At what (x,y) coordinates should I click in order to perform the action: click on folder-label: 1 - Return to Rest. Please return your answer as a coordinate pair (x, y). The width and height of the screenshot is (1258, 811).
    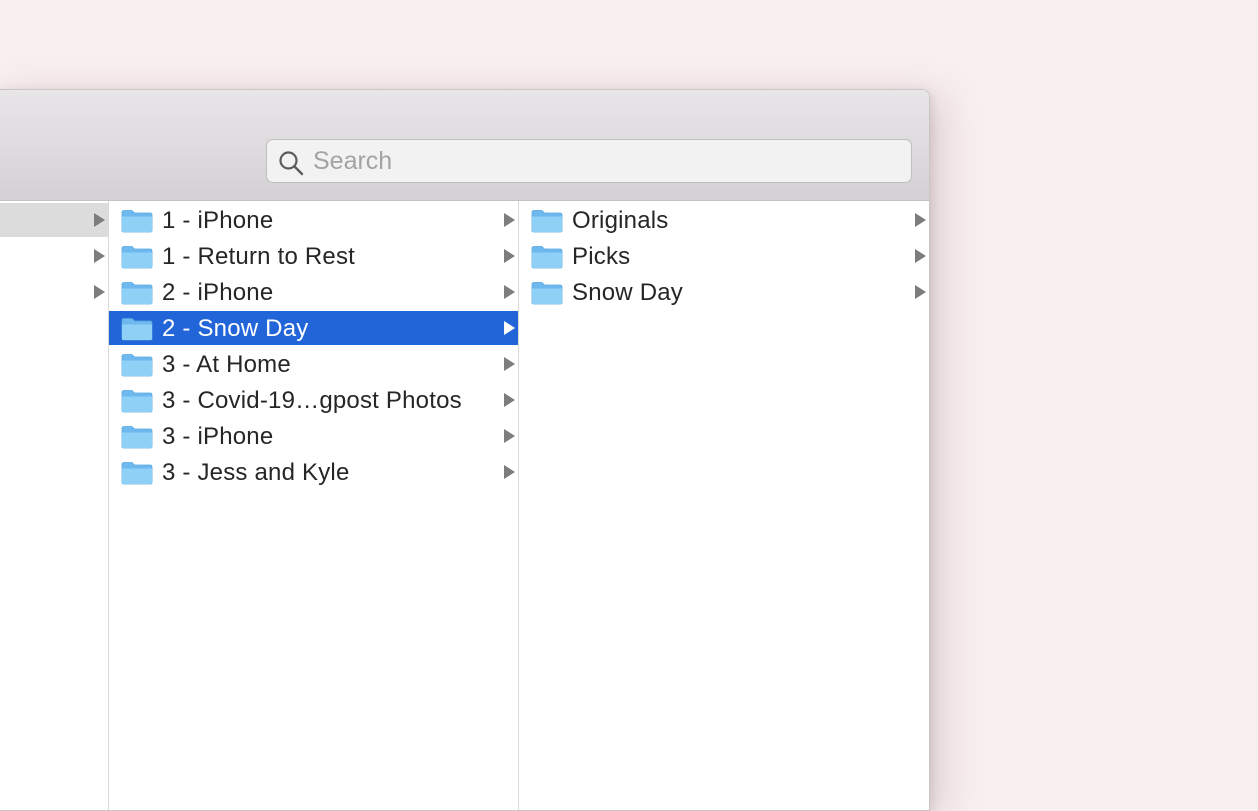
    Looking at the image, I should click on (259, 256).